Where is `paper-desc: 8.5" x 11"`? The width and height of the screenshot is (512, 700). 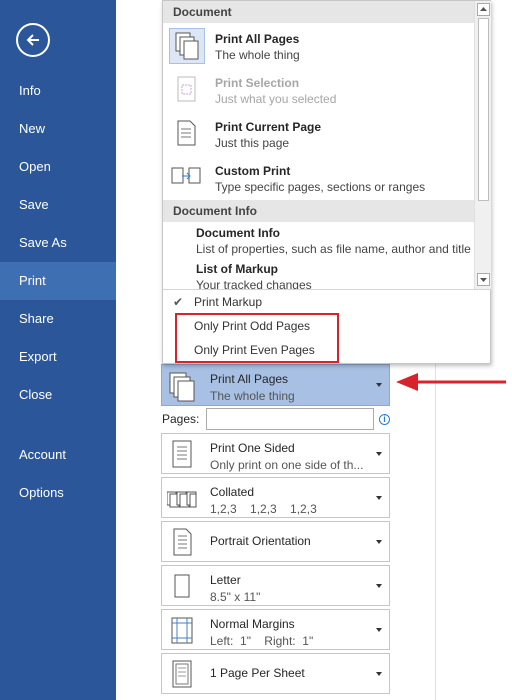 paper-desc: 8.5" x 11" is located at coordinates (235, 597).